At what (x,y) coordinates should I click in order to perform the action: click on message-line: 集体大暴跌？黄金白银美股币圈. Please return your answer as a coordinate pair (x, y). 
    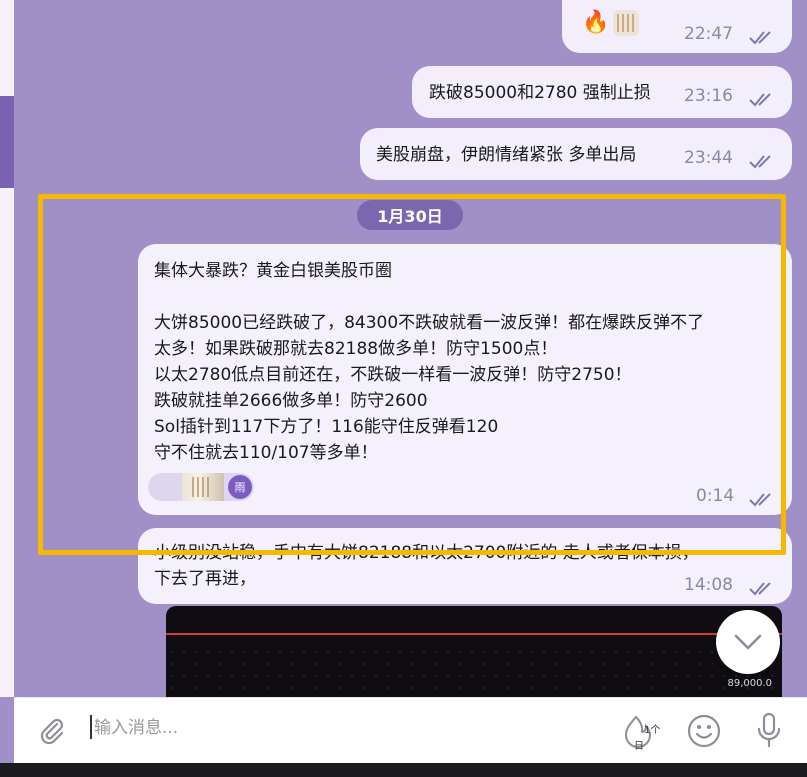
    Looking at the image, I should click on (273, 271).